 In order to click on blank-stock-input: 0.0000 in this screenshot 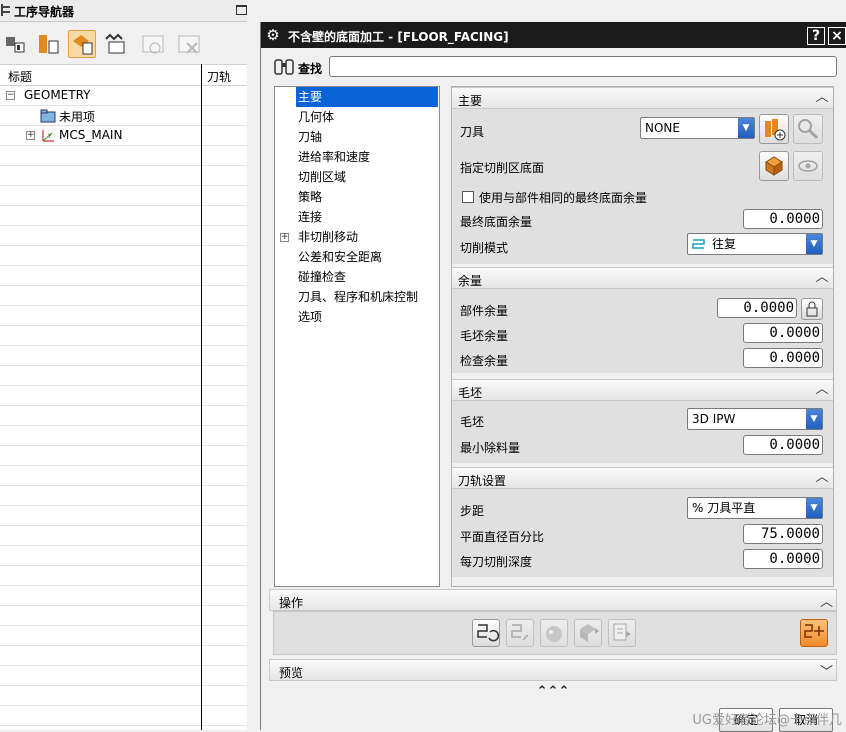, I will do `click(783, 333)`.